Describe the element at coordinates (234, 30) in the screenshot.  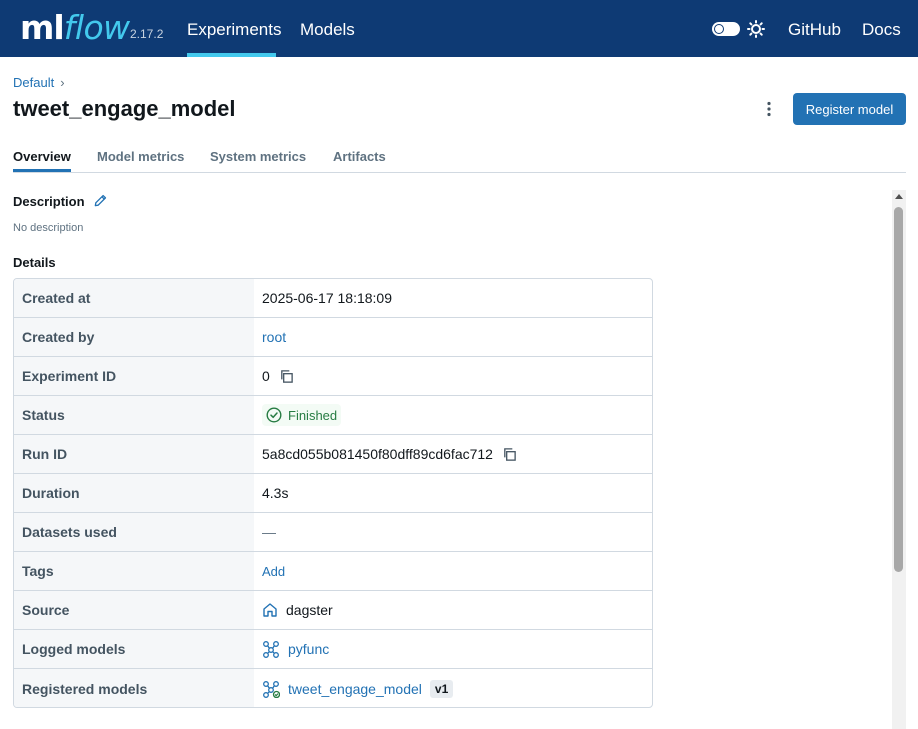
I see `nav-experiments: Experiments` at that location.